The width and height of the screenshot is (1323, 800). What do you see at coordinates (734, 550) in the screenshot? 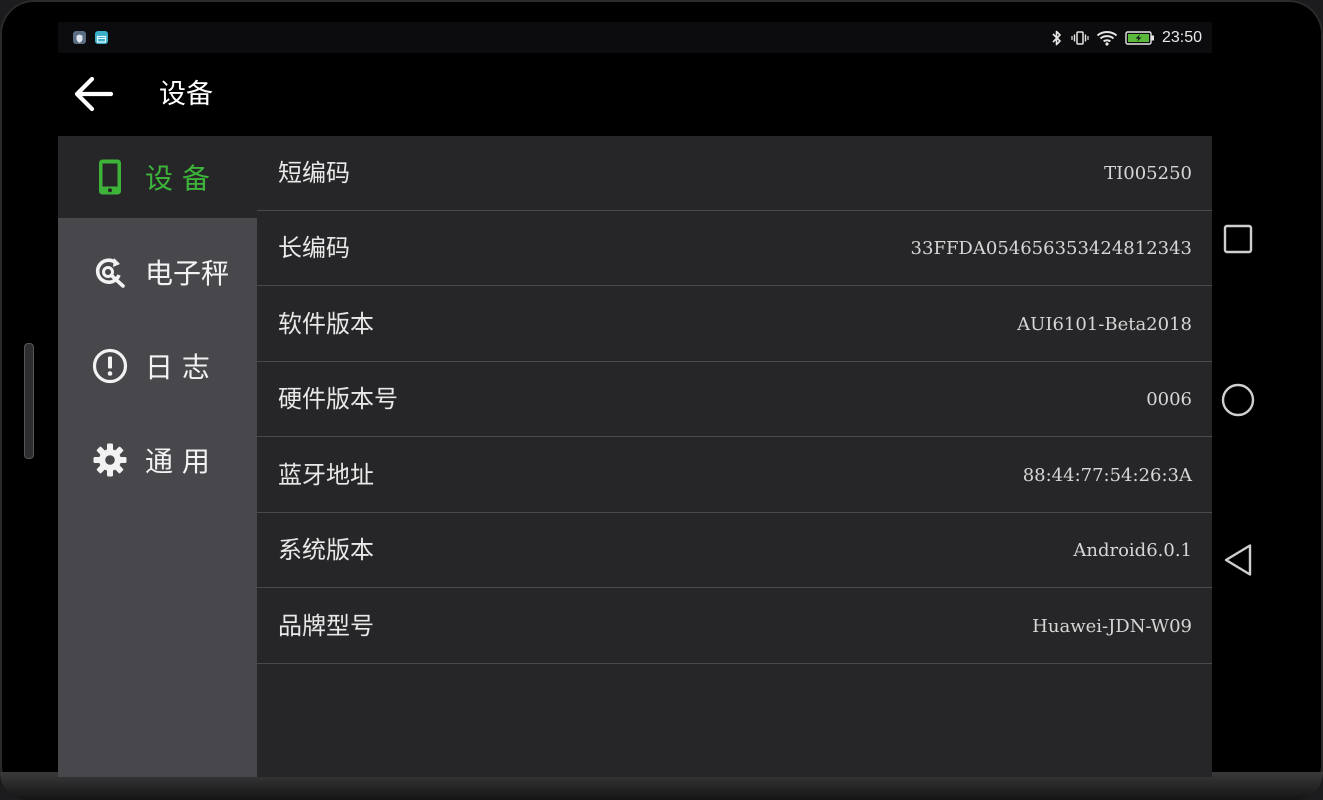
I see `info-row-system-version: 系统版本 Android6.0.1` at bounding box center [734, 550].